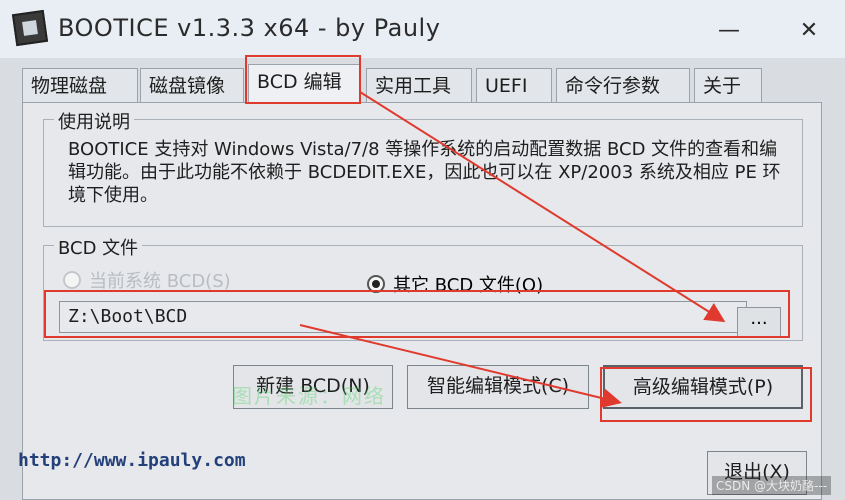 This screenshot has width=845, height=500. Describe the element at coordinates (309, 396) in the screenshot. I see `watermark-text: 图片来源：网络` at that location.